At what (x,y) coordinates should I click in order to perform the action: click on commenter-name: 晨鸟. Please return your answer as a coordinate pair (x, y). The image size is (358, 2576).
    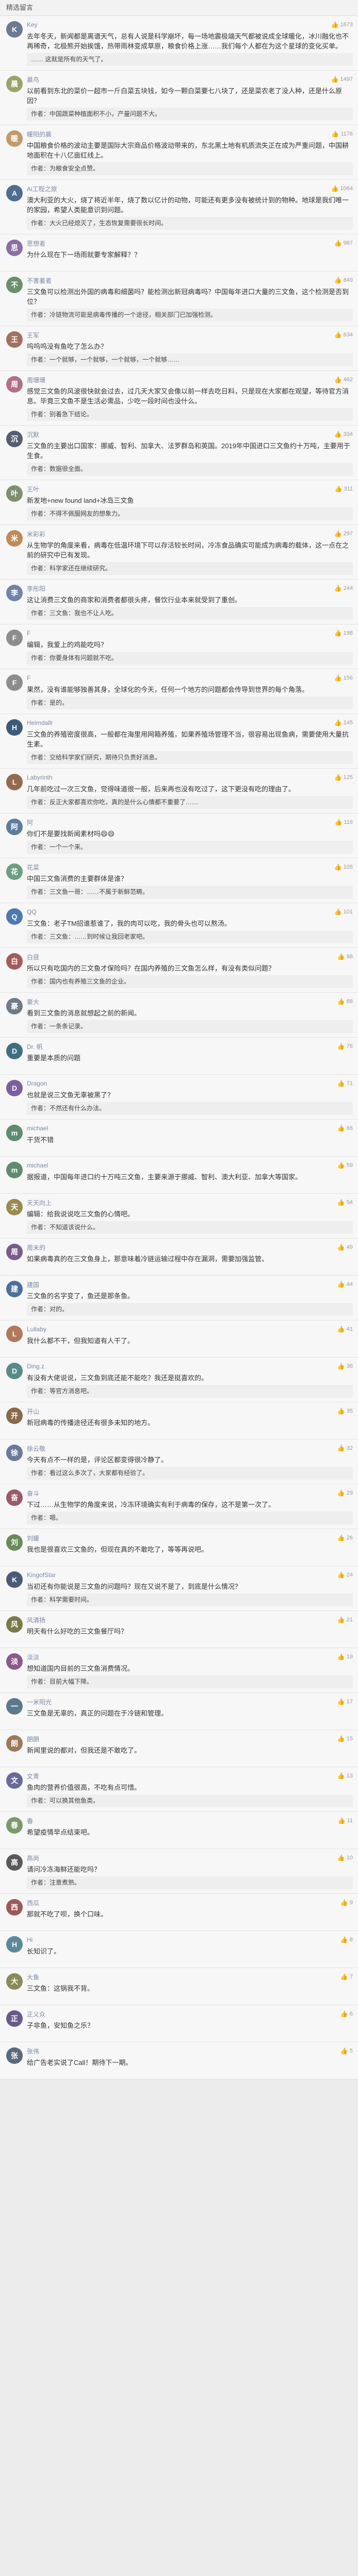
    Looking at the image, I should click on (33, 79).